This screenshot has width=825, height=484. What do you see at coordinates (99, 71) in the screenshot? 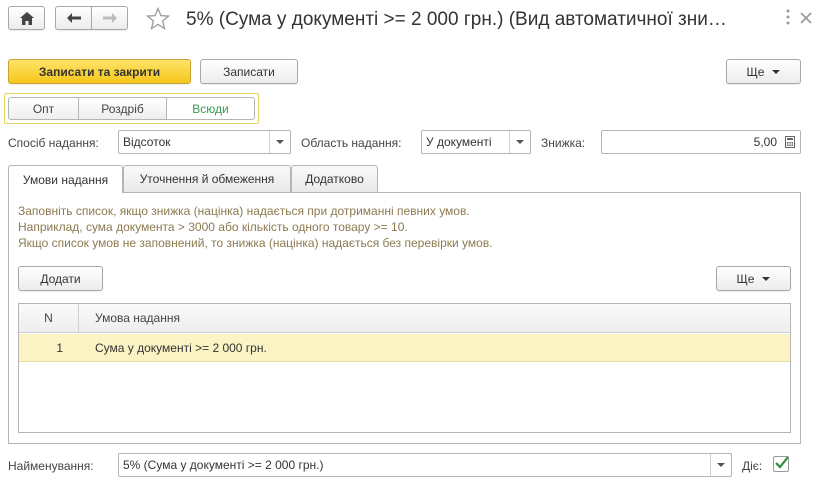
I see `save-and-close-button: Записати та закрити` at bounding box center [99, 71].